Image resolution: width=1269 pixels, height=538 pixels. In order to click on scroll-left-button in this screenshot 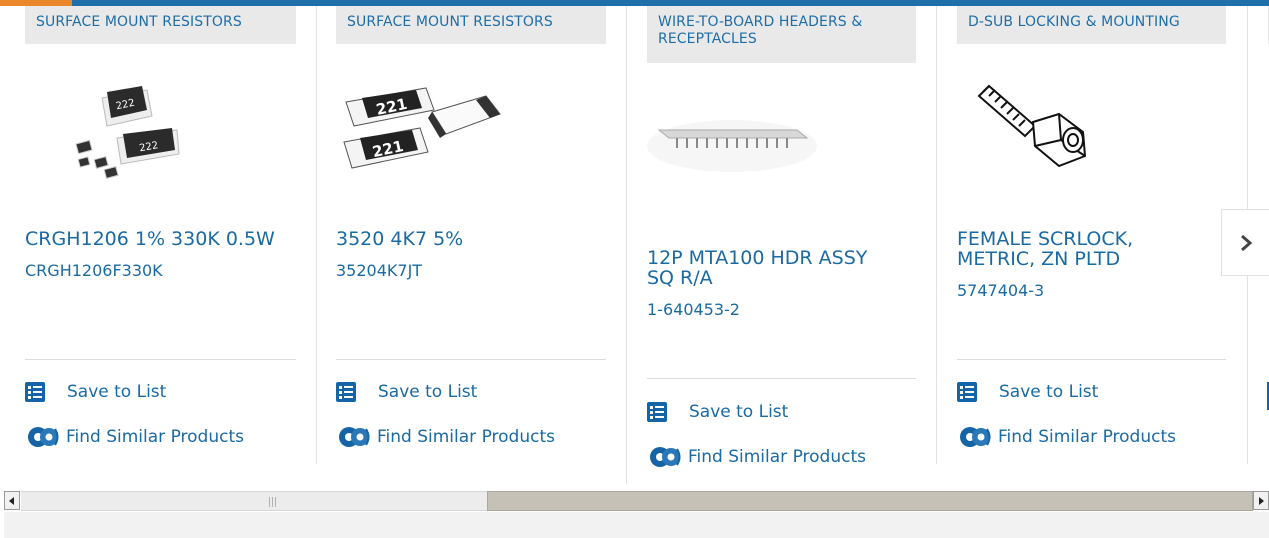, I will do `click(12, 500)`.